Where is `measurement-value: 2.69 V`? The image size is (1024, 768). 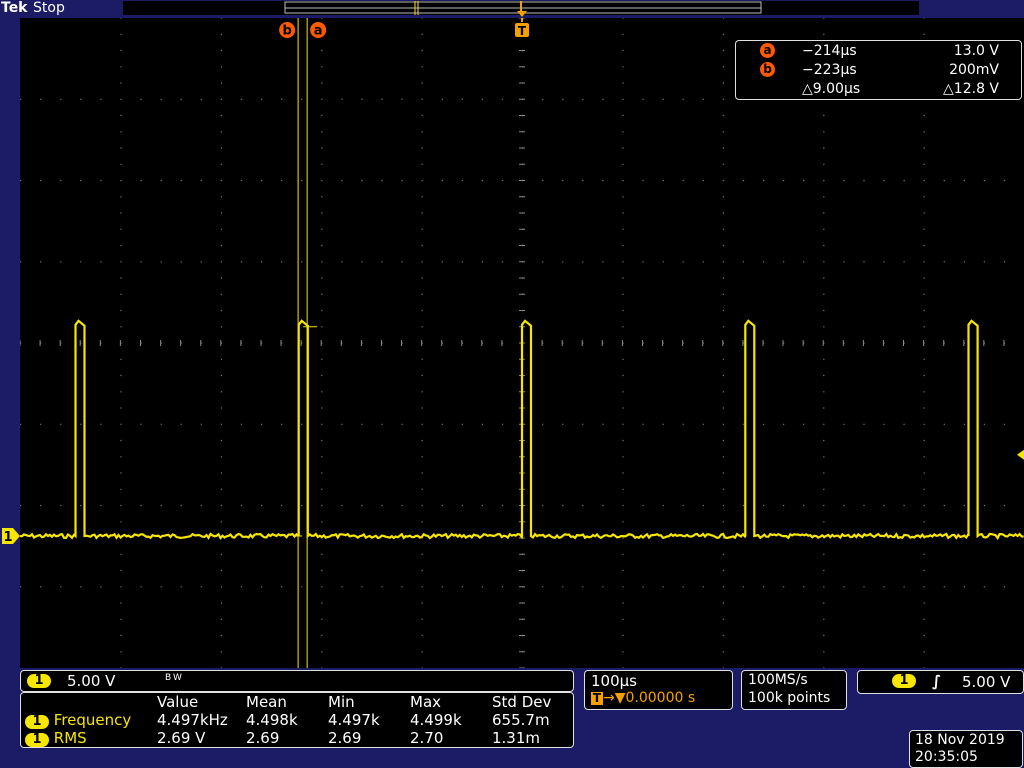 measurement-value: 2.69 V is located at coordinates (181, 738).